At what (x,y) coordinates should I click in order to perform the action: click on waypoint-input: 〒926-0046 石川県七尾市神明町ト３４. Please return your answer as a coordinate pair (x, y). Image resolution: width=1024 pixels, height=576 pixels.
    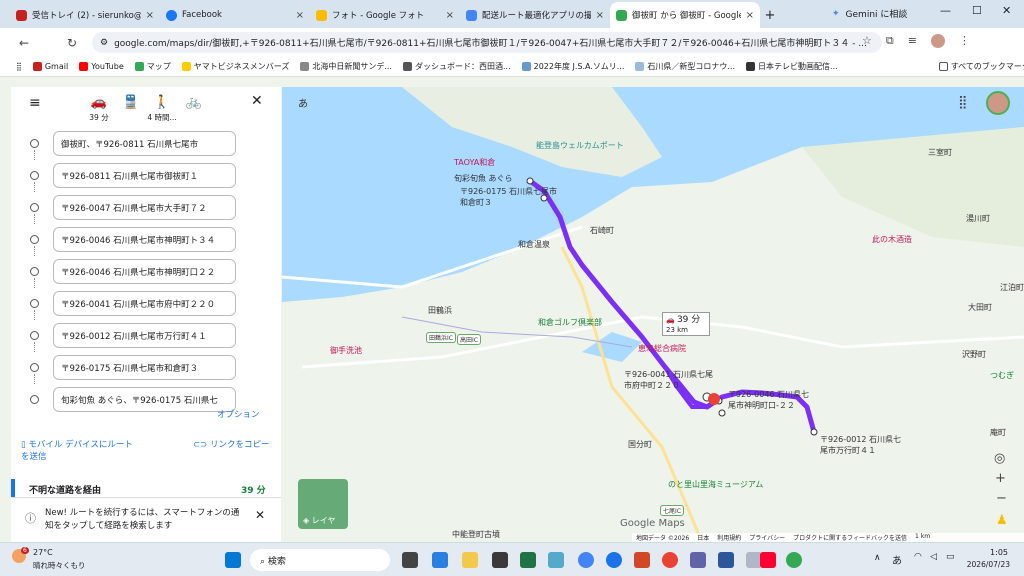
    Looking at the image, I should click on (144, 239).